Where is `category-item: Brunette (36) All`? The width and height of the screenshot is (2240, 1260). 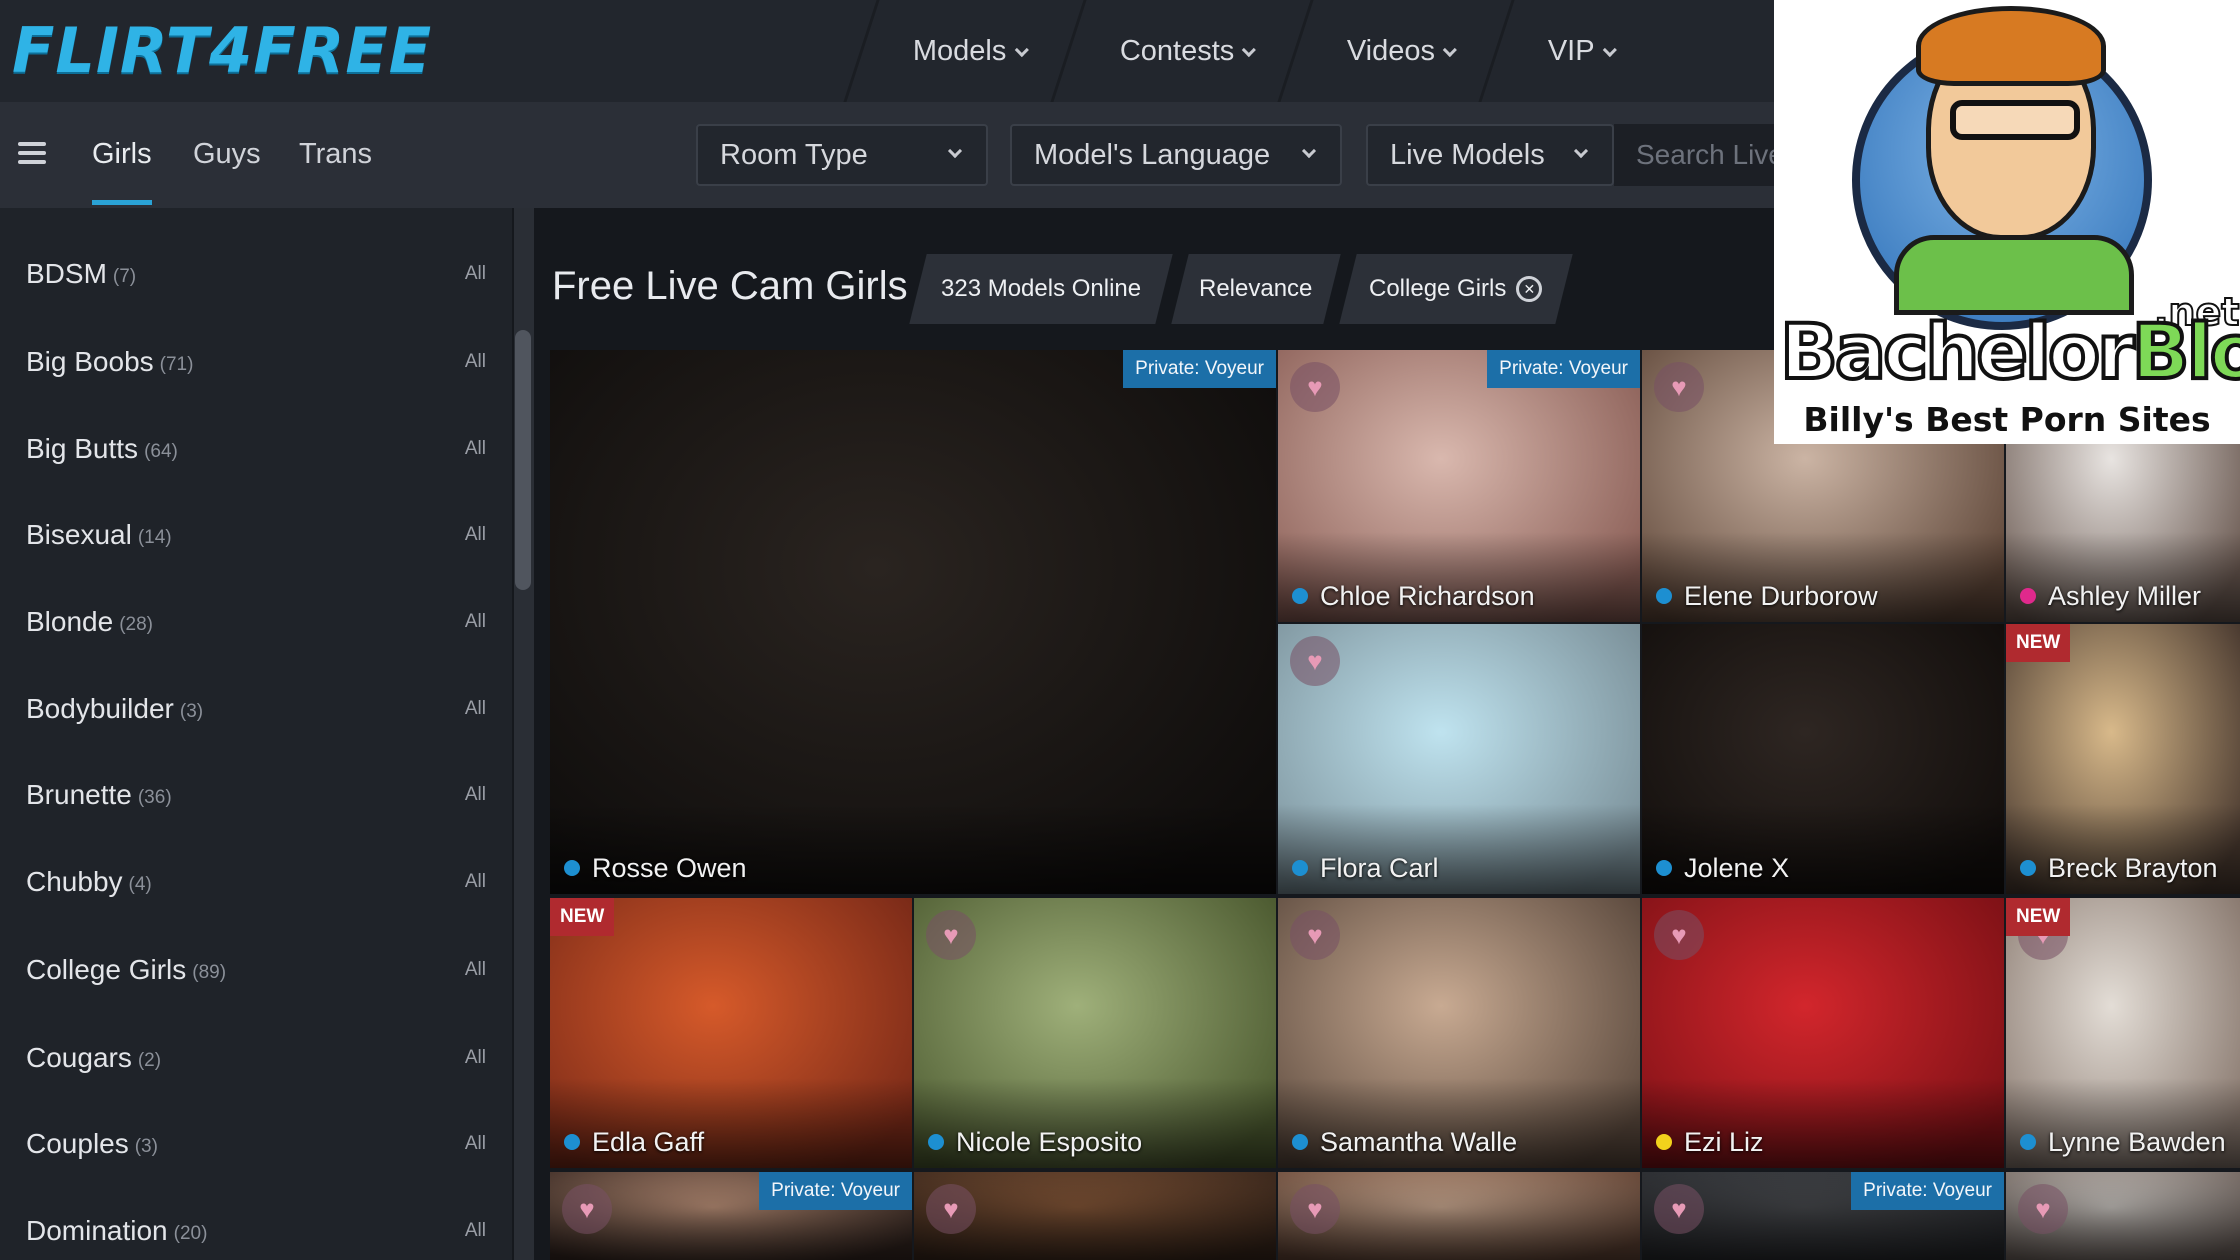 category-item: Brunette (36) All is located at coordinates (256, 795).